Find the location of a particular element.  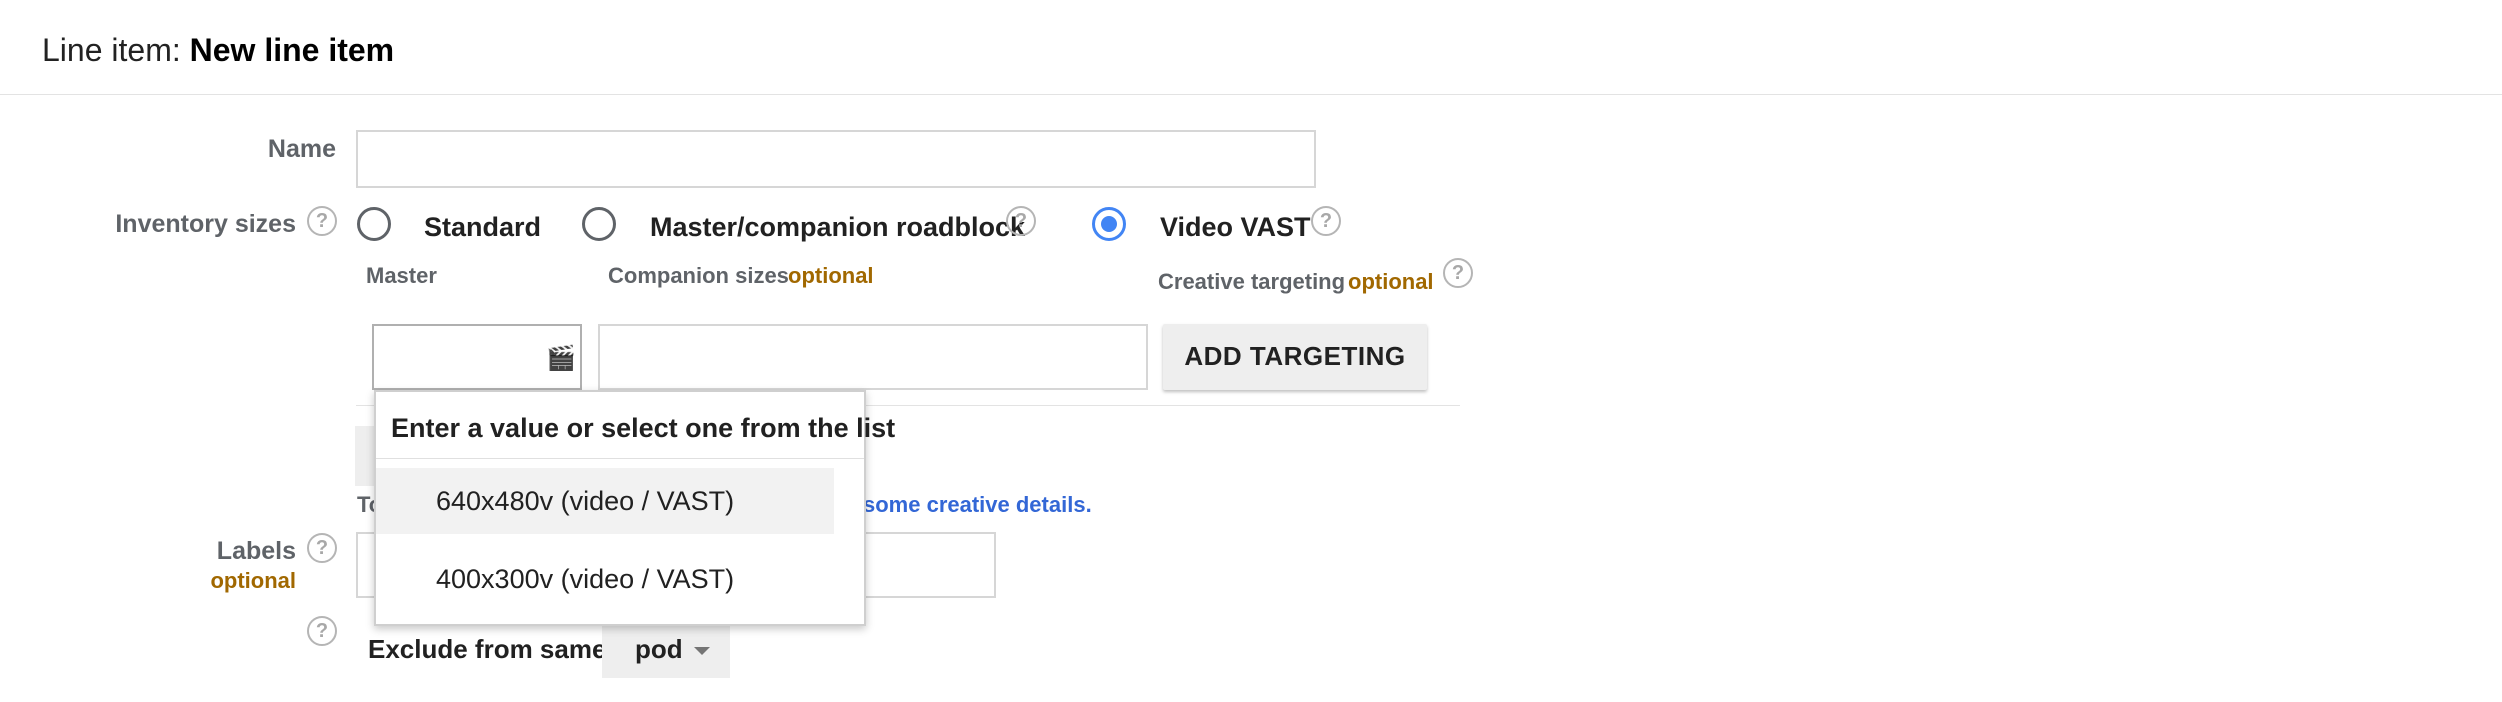

creative-targeting-help-icon: ? is located at coordinates (1458, 273).